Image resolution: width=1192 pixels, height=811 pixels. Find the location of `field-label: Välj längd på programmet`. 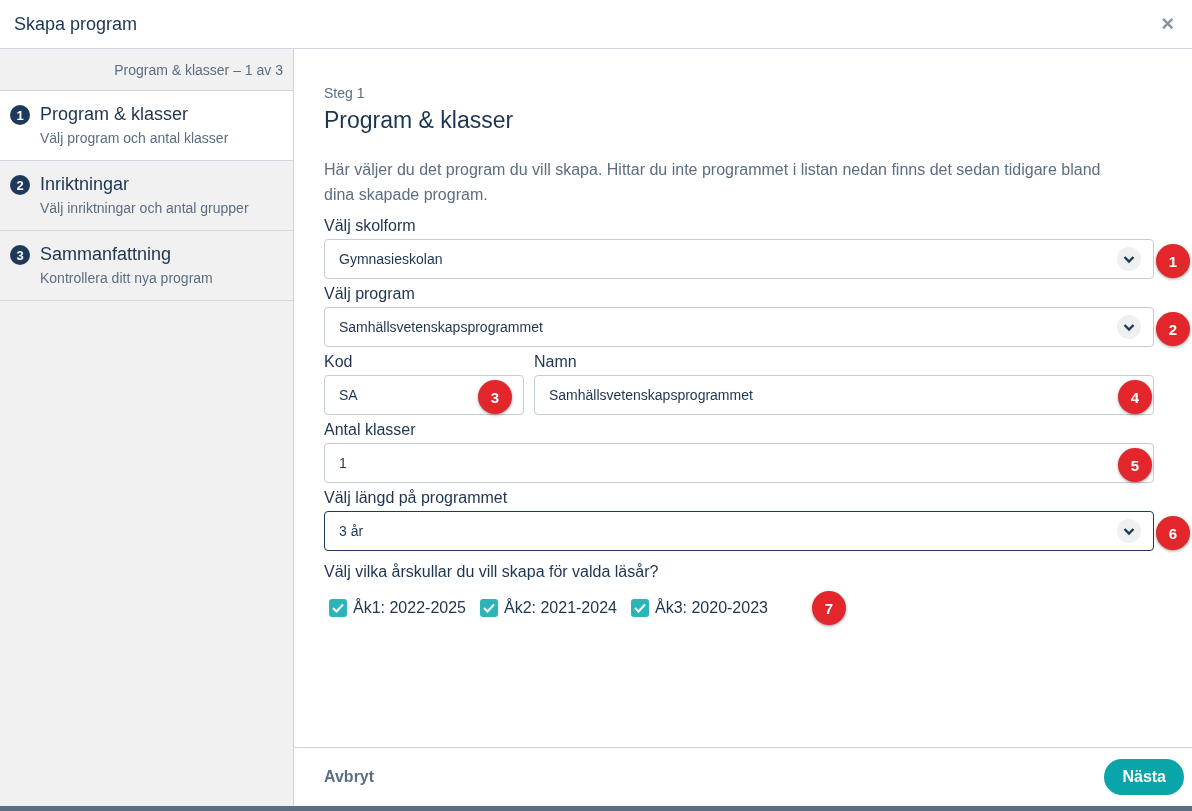

field-label: Välj längd på programmet is located at coordinates (416, 498).